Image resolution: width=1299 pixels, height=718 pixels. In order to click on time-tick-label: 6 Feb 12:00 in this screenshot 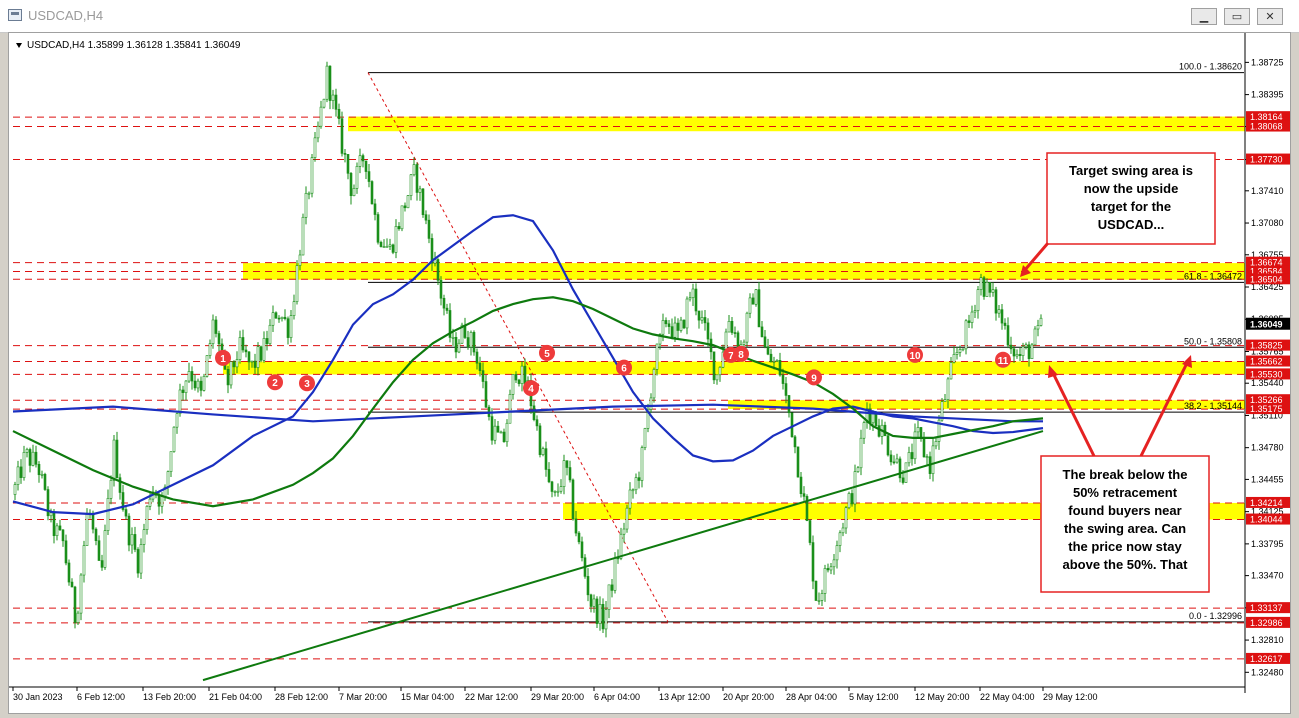, I will do `click(101, 697)`.